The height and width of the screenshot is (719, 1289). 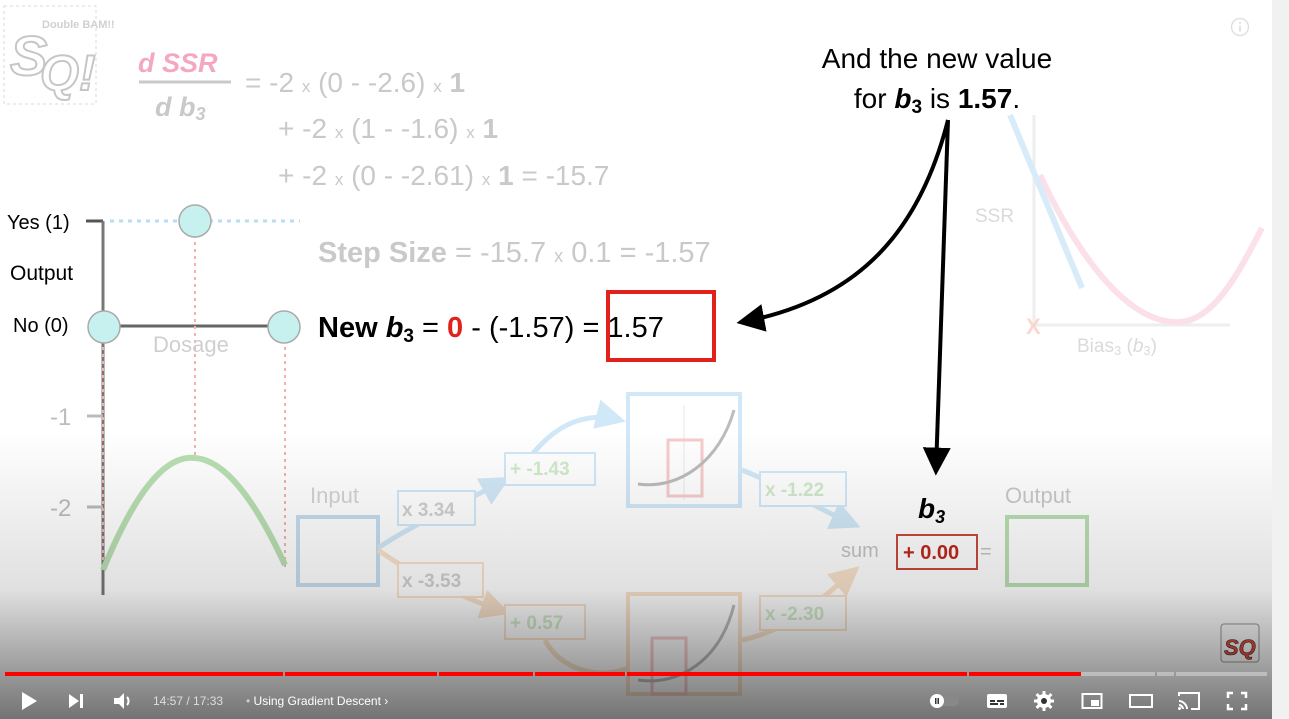 What do you see at coordinates (187, 107) in the screenshot?
I see `derivative-denominator-b: b` at bounding box center [187, 107].